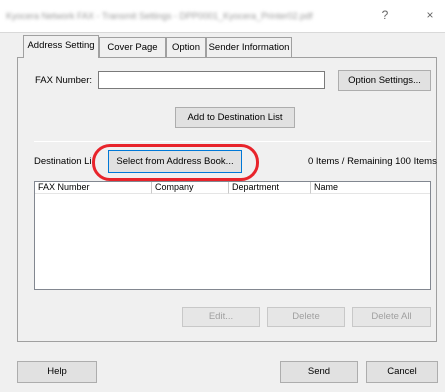 This screenshot has width=445, height=392. I want to click on add-to-destination-list-button: Add to Destination List, so click(235, 117).